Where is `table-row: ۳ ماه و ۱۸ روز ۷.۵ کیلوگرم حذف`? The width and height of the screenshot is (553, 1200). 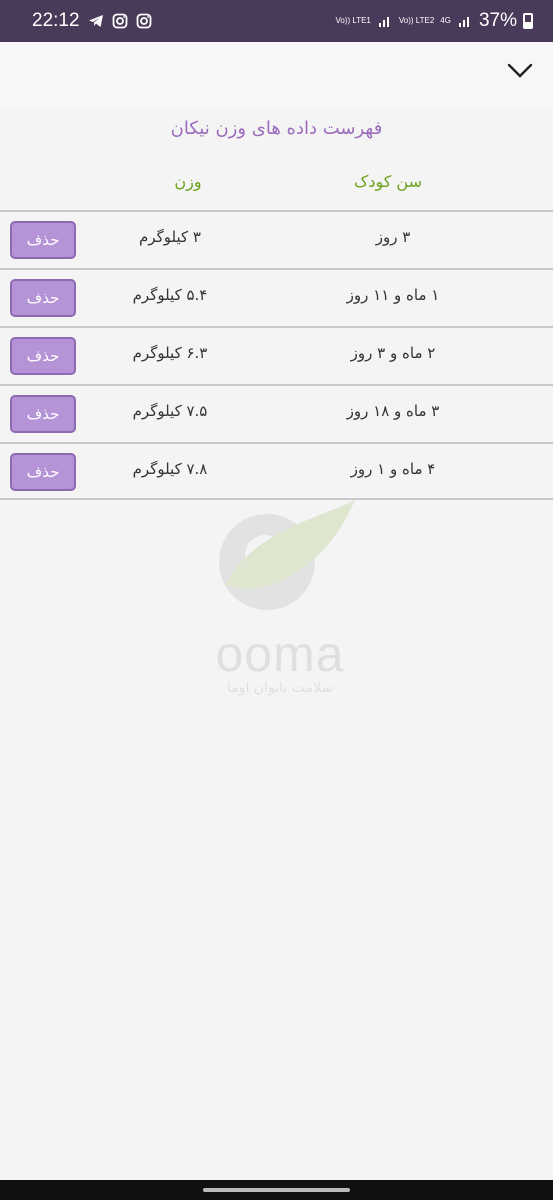
table-row: ۳ ماه و ۱۸ روز ۷.۵ کیلوگرم حذف is located at coordinates (276, 413).